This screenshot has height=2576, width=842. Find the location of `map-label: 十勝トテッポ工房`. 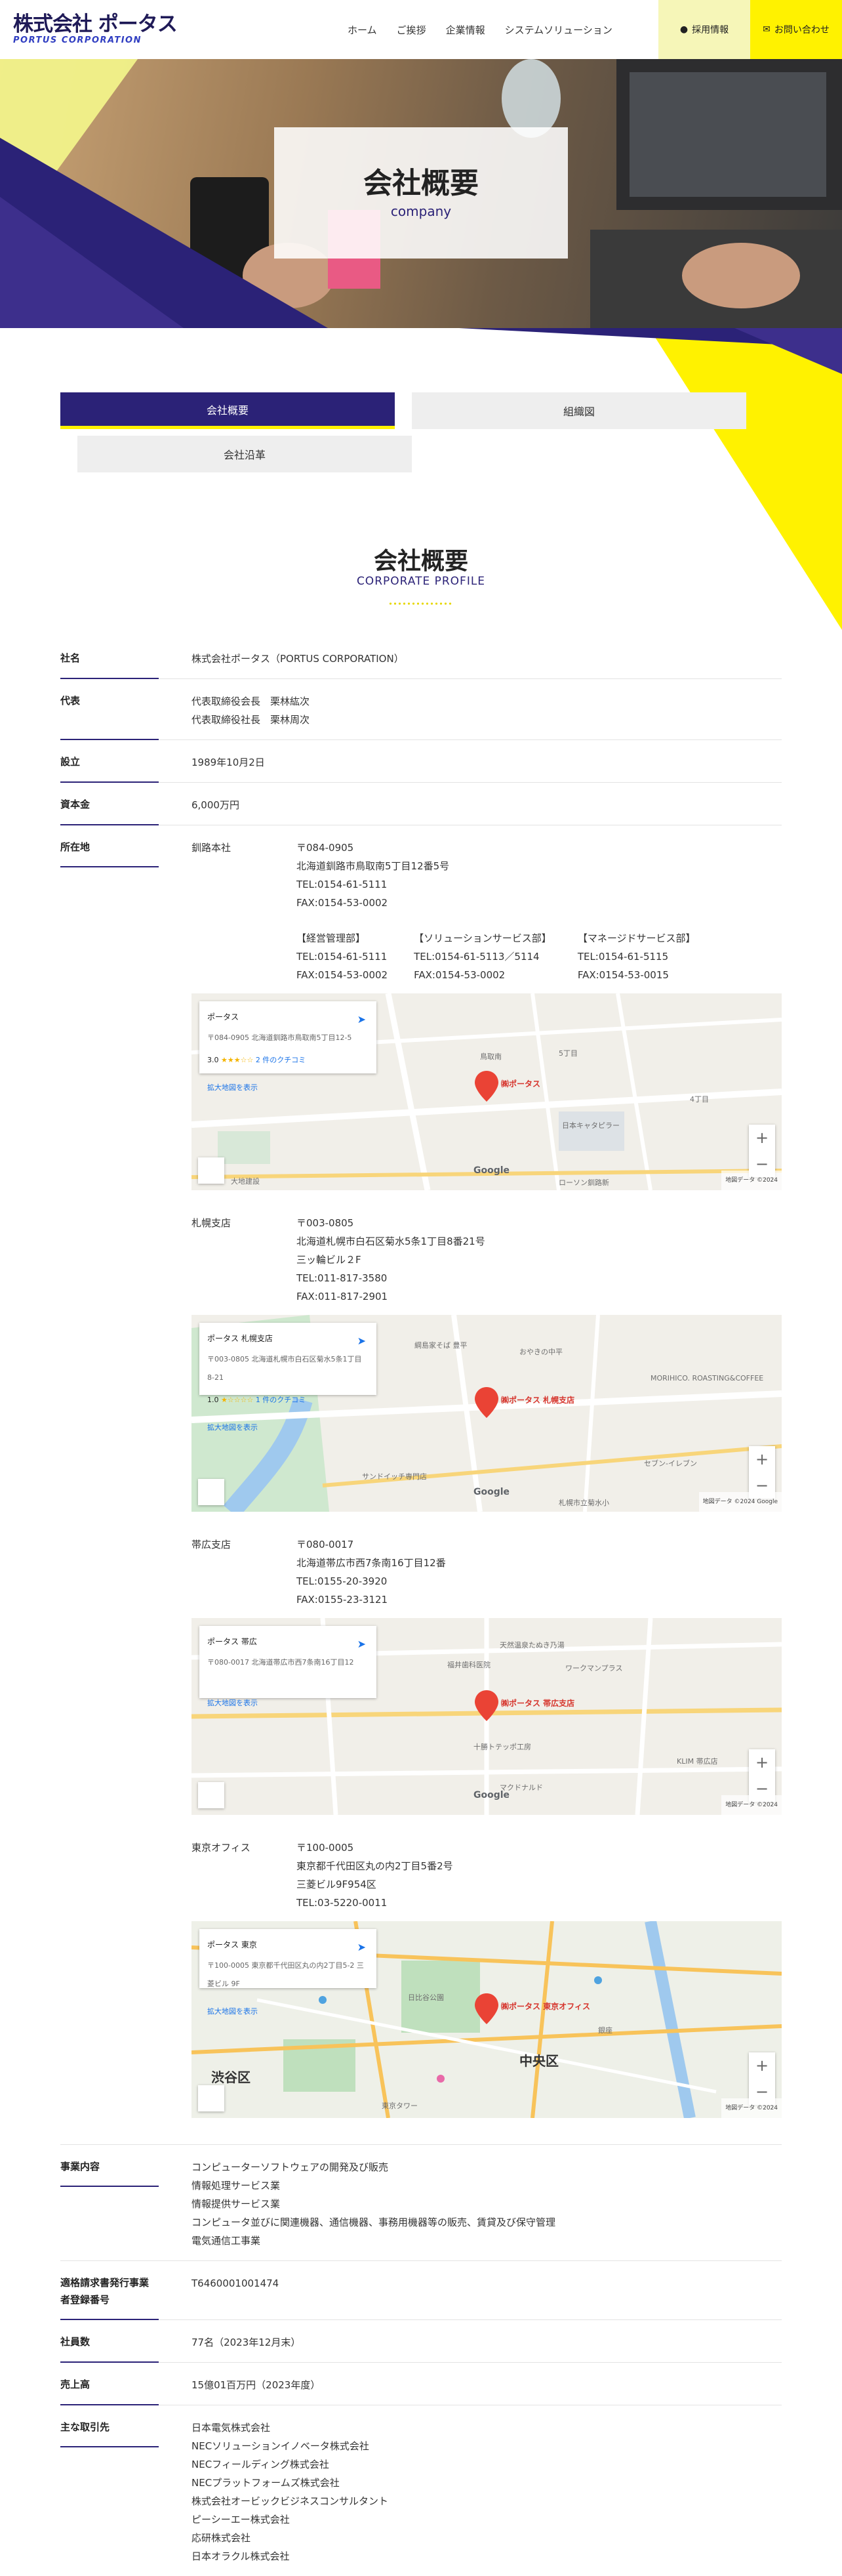

map-label: 十勝トテッポ工房 is located at coordinates (502, 1746).